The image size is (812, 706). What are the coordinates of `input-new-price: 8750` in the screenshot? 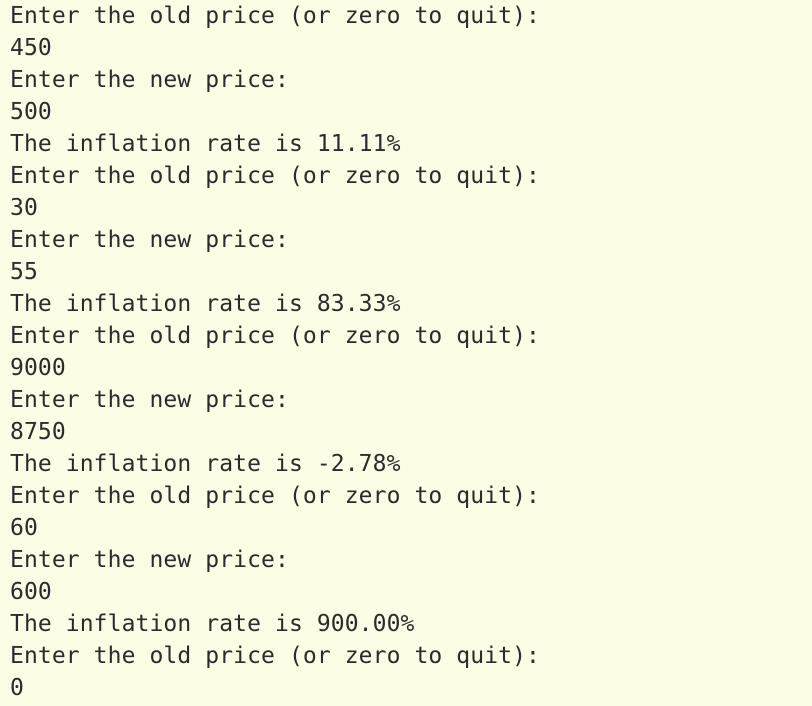 It's located at (38, 432).